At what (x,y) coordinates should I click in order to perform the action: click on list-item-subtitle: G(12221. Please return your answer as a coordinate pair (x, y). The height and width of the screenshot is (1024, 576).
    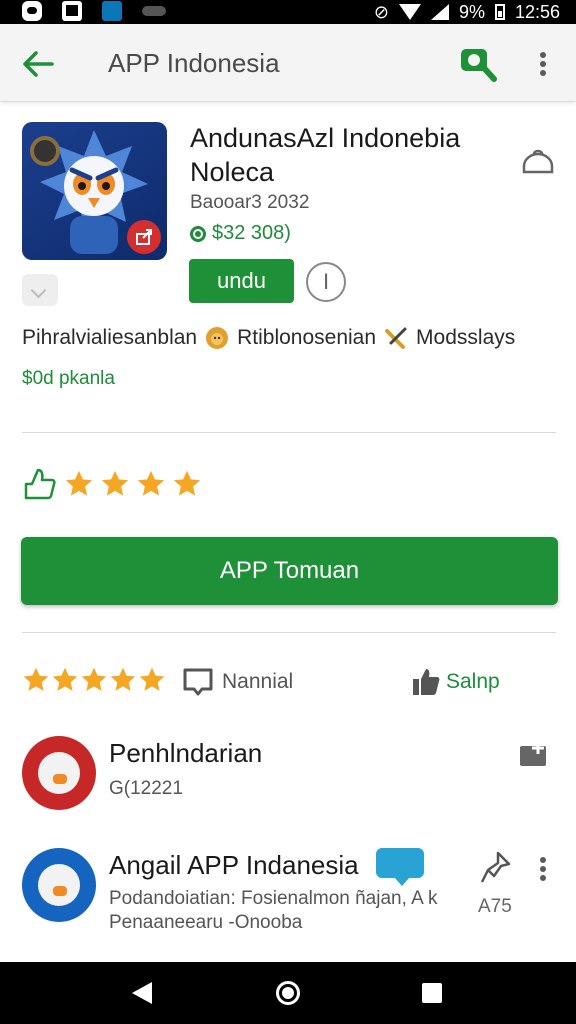
    Looking at the image, I should click on (146, 788).